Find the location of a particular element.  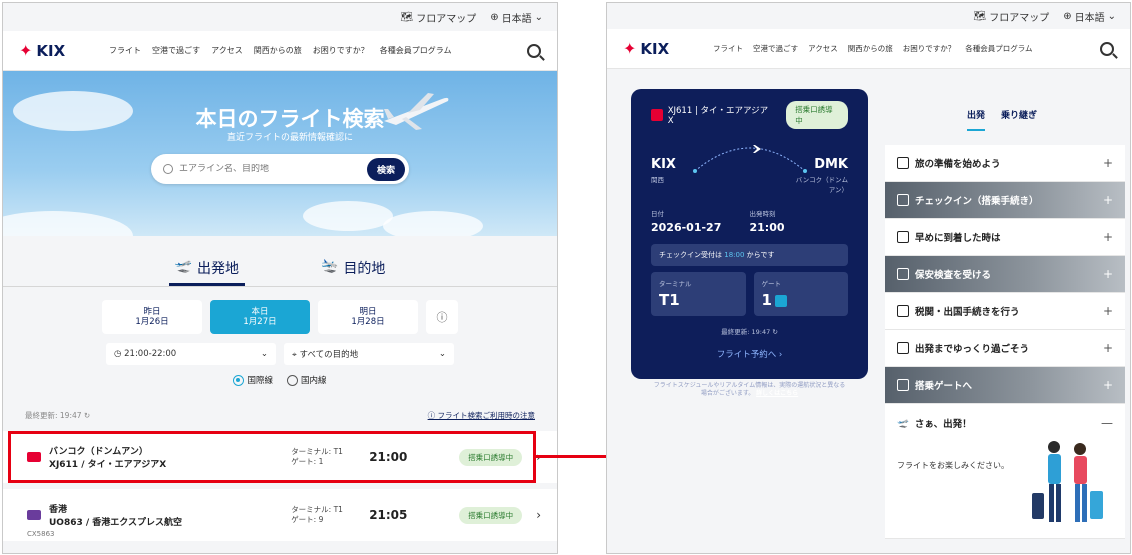

flight-number: XJ611 | タイ・エアアジアX is located at coordinates (718, 116).